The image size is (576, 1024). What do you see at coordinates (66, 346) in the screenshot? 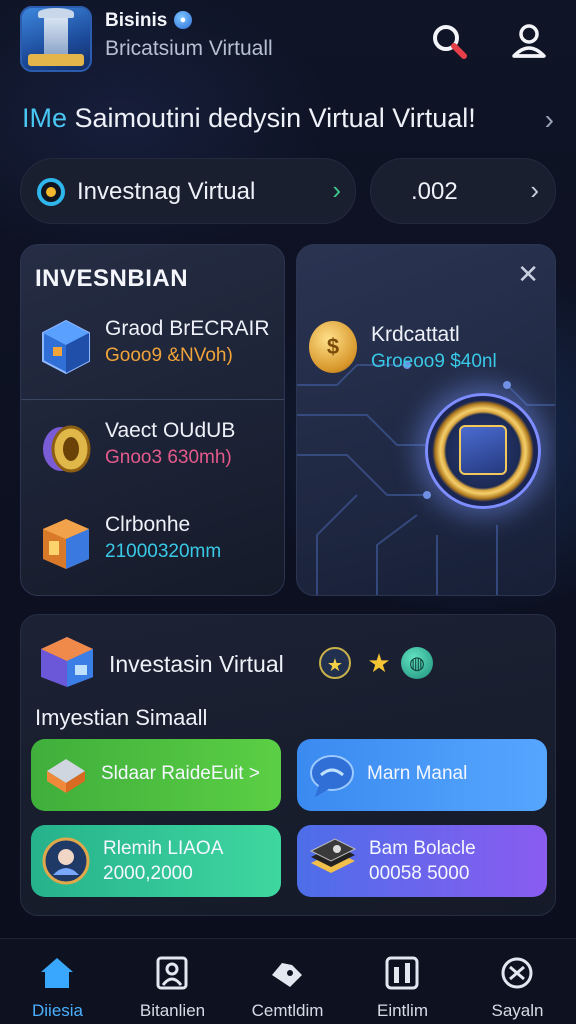
I see `cube-icon` at bounding box center [66, 346].